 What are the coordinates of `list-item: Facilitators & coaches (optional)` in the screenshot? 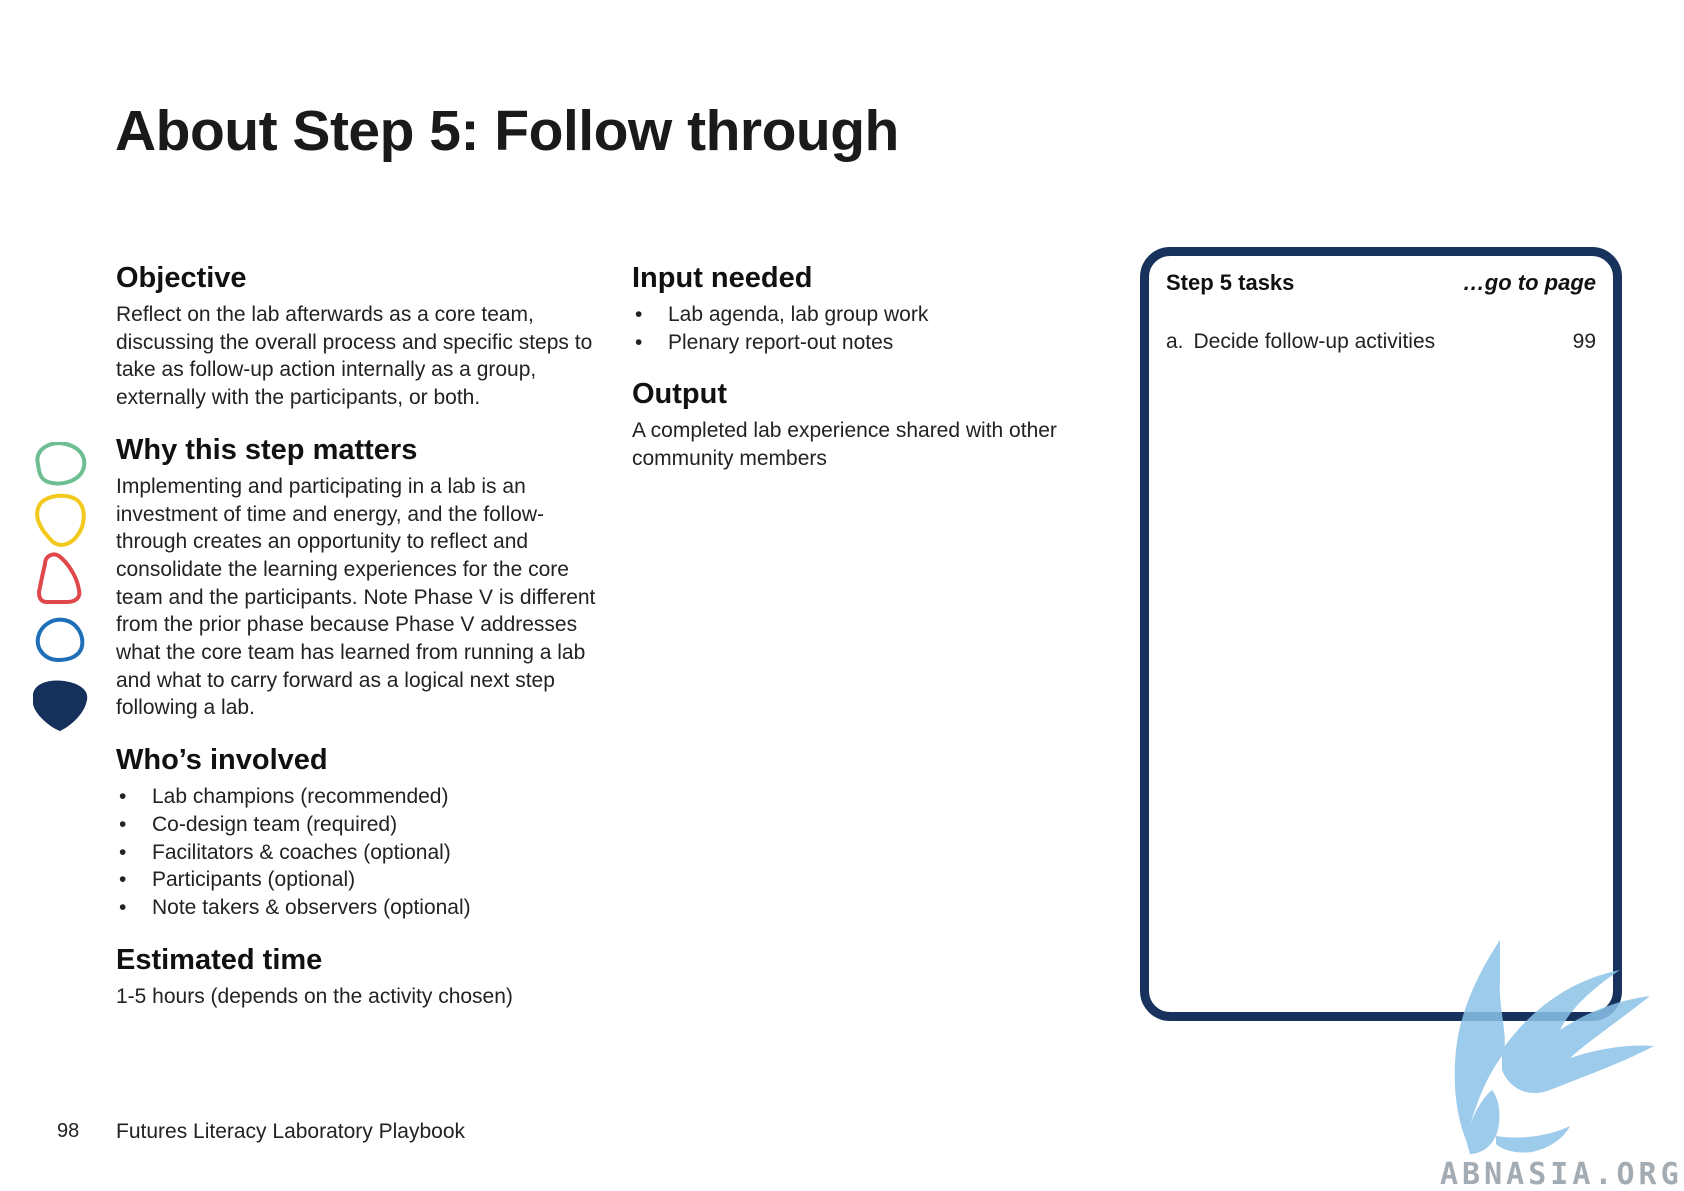 It's located at (361, 853).